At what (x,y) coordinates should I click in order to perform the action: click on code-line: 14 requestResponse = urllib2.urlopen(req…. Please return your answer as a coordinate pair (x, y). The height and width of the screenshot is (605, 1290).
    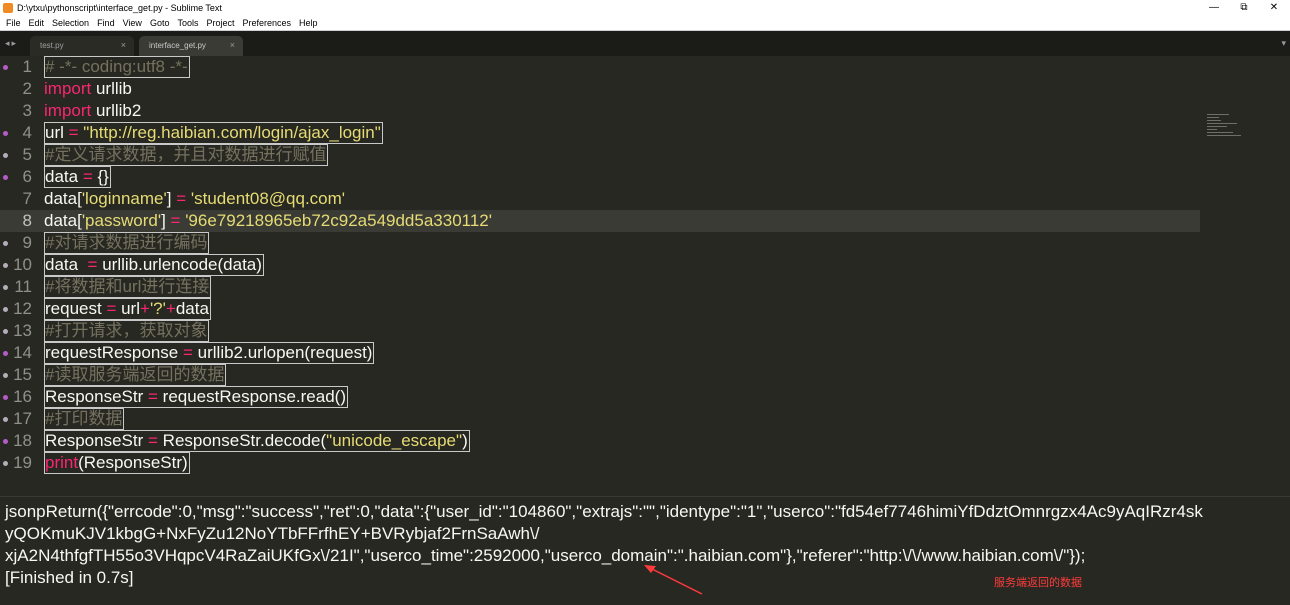
    Looking at the image, I should click on (600, 353).